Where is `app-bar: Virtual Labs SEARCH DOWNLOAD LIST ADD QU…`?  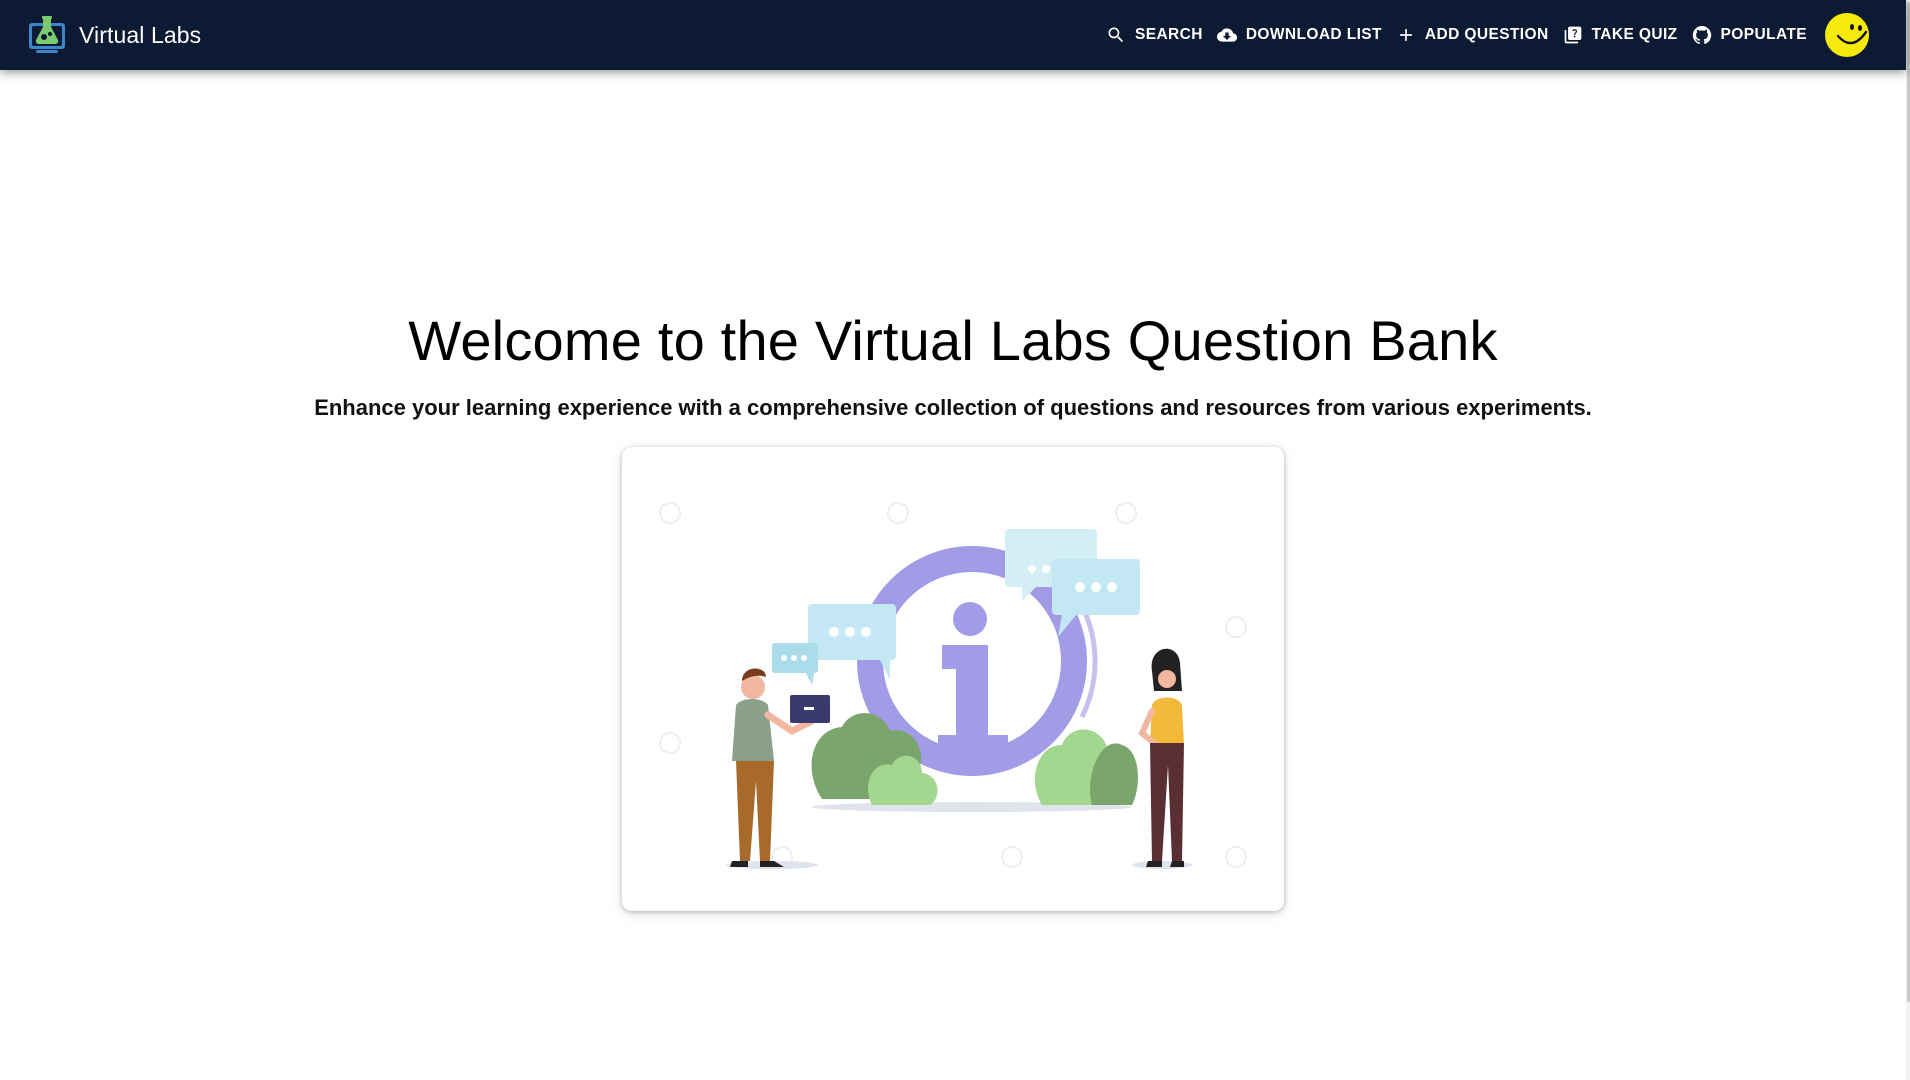 app-bar: Virtual Labs SEARCH DOWNLOAD LIST ADD QU… is located at coordinates (953, 35).